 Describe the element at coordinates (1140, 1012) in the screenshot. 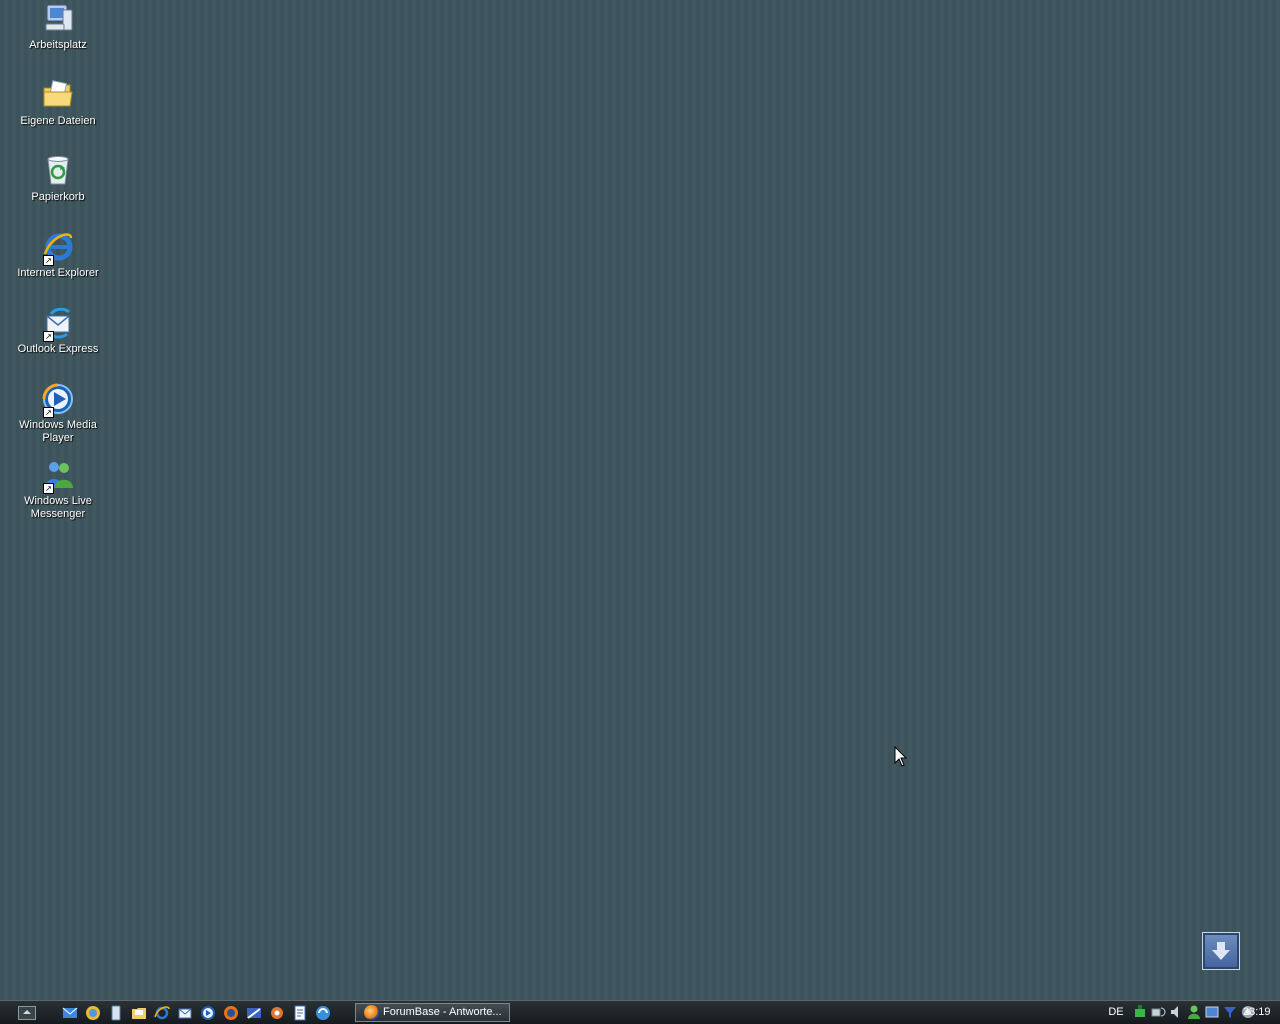

I see `network-status-icon` at that location.